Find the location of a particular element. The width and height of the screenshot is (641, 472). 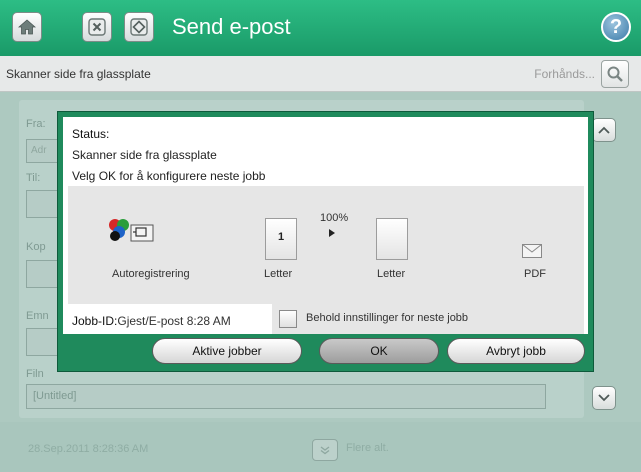

more-options-label: Flere alt. is located at coordinates (367, 448).